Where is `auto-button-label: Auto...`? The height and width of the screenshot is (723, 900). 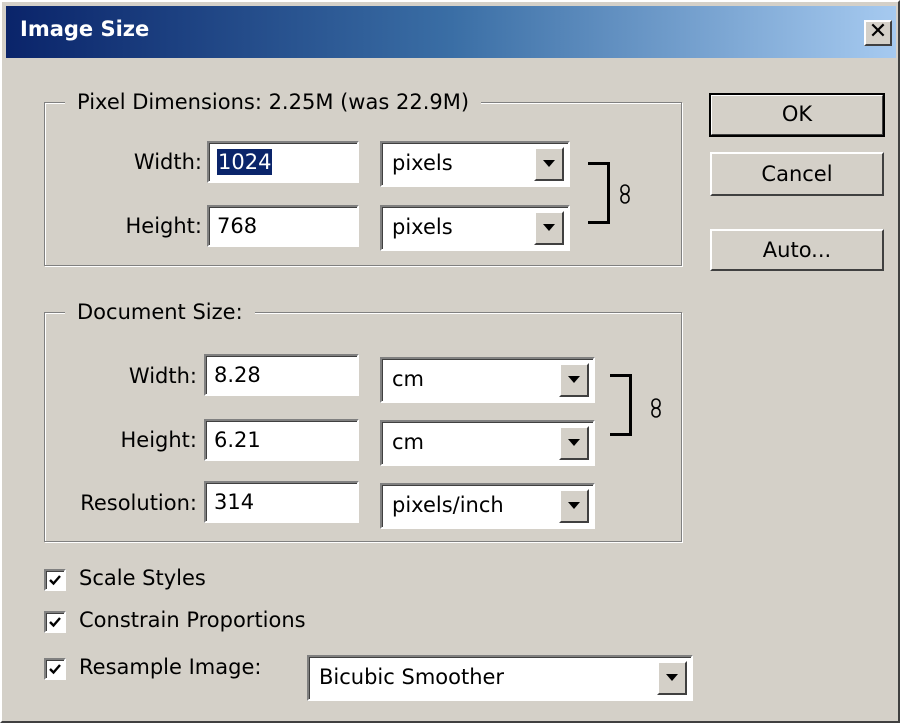
auto-button-label: Auto... is located at coordinates (797, 250).